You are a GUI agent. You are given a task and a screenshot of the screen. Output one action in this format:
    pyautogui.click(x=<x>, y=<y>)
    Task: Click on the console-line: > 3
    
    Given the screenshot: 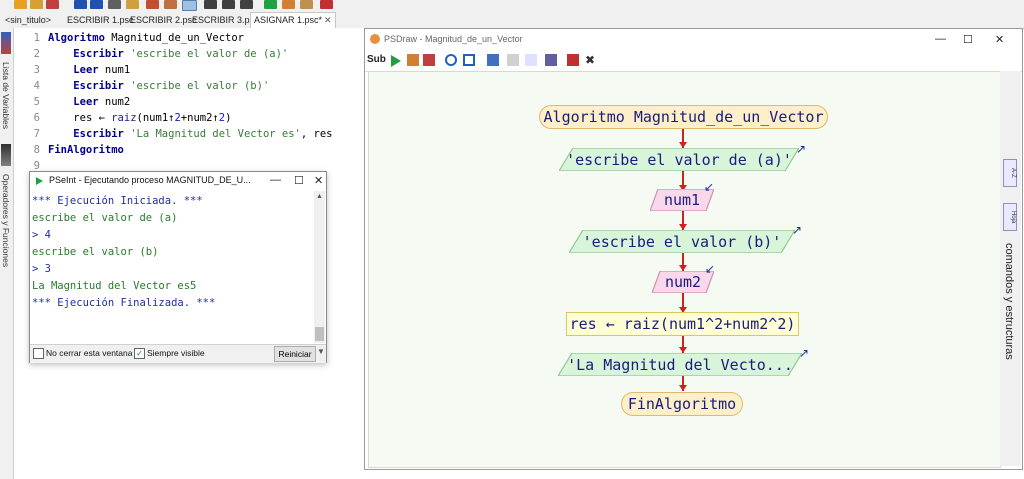 What is the action you would take?
    pyautogui.click(x=41, y=269)
    